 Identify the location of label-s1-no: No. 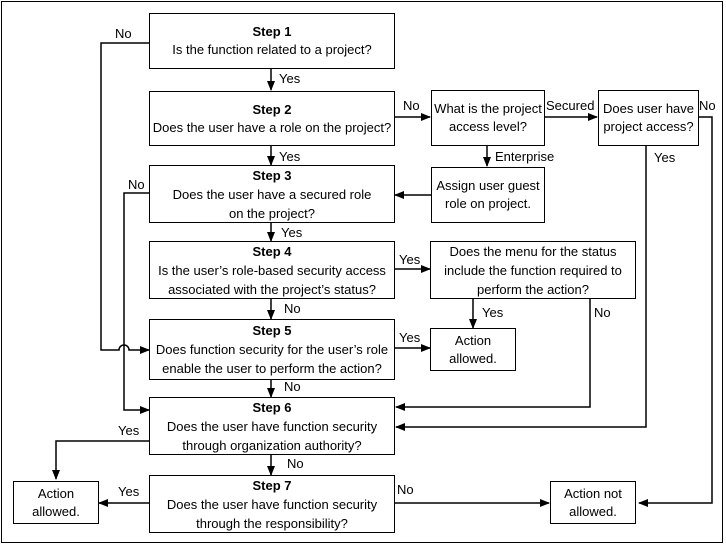
(123, 33).